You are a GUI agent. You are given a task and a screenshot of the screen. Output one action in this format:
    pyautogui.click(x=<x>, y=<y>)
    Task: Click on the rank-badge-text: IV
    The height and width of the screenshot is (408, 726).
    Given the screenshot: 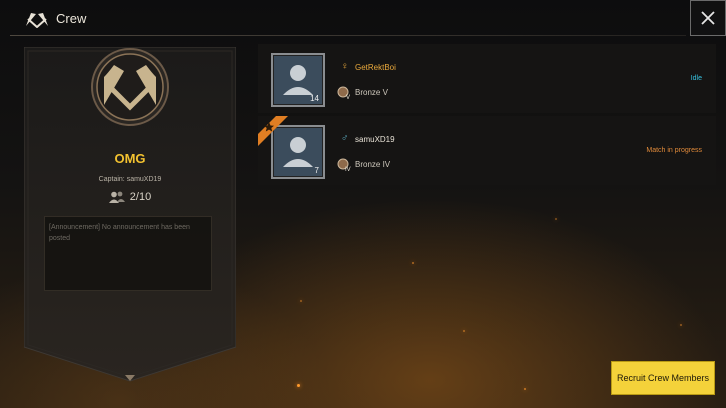 What is the action you would take?
    pyautogui.click(x=348, y=169)
    